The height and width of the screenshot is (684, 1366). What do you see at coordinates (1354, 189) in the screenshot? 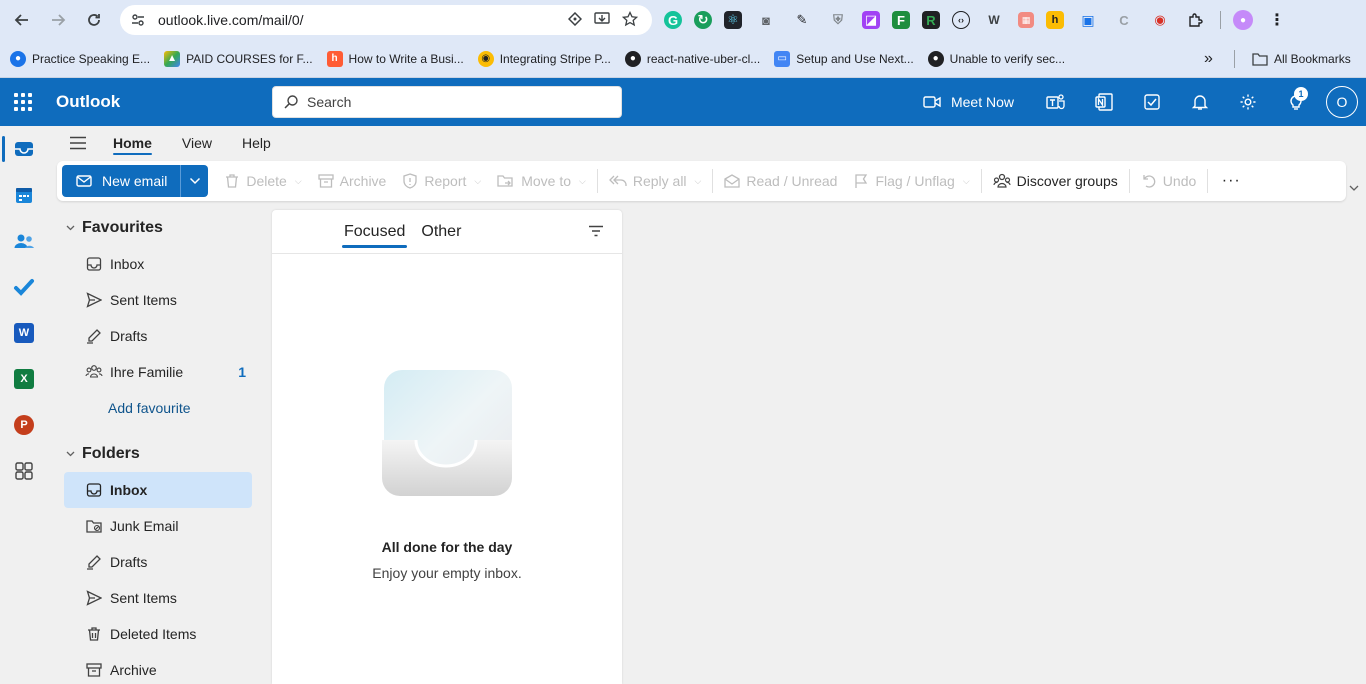
I see `ribbon-expand-chevron-icon` at bounding box center [1354, 189].